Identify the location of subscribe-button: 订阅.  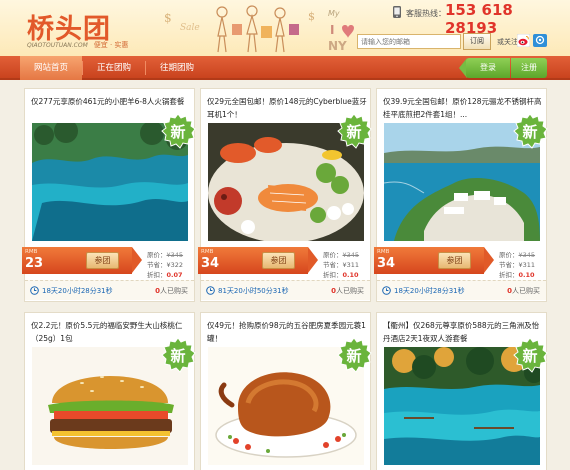
(477, 41).